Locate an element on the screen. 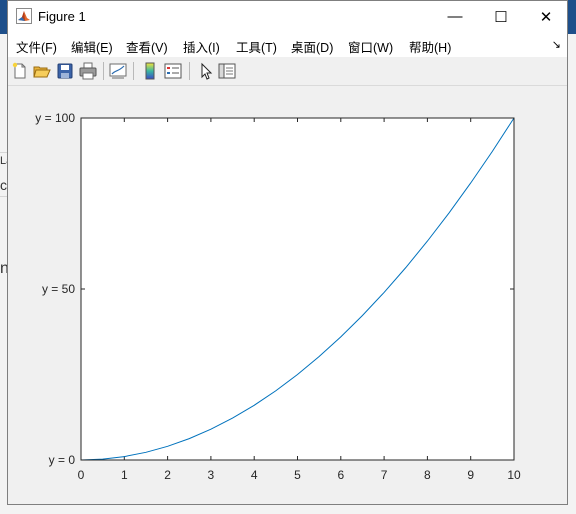  x-tick-label: 0 is located at coordinates (81, 475).